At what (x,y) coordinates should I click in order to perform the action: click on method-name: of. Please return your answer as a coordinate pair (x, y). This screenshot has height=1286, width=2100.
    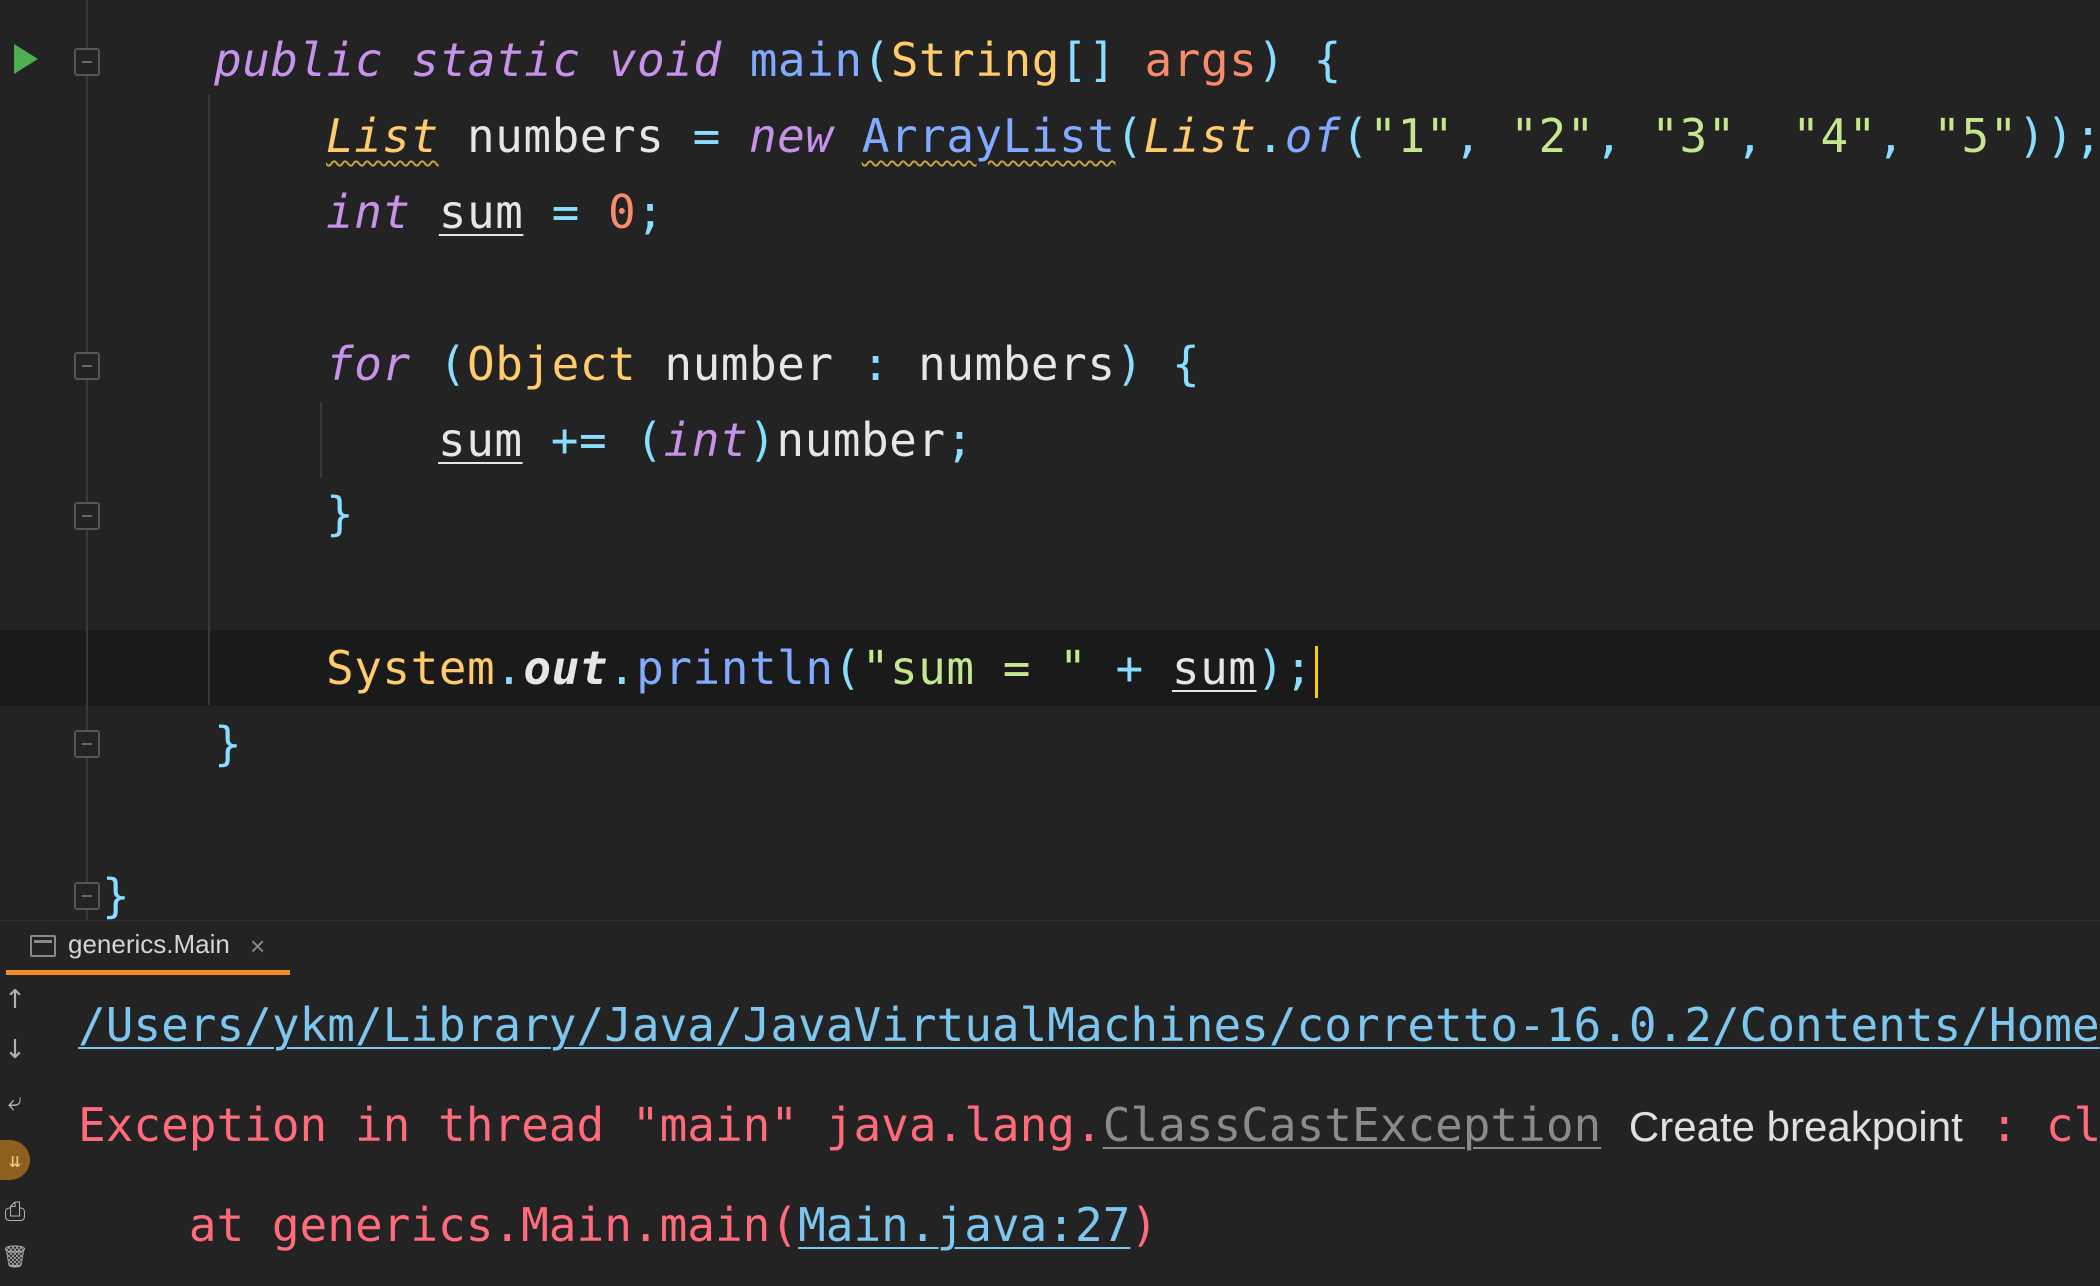
    Looking at the image, I should click on (1313, 136).